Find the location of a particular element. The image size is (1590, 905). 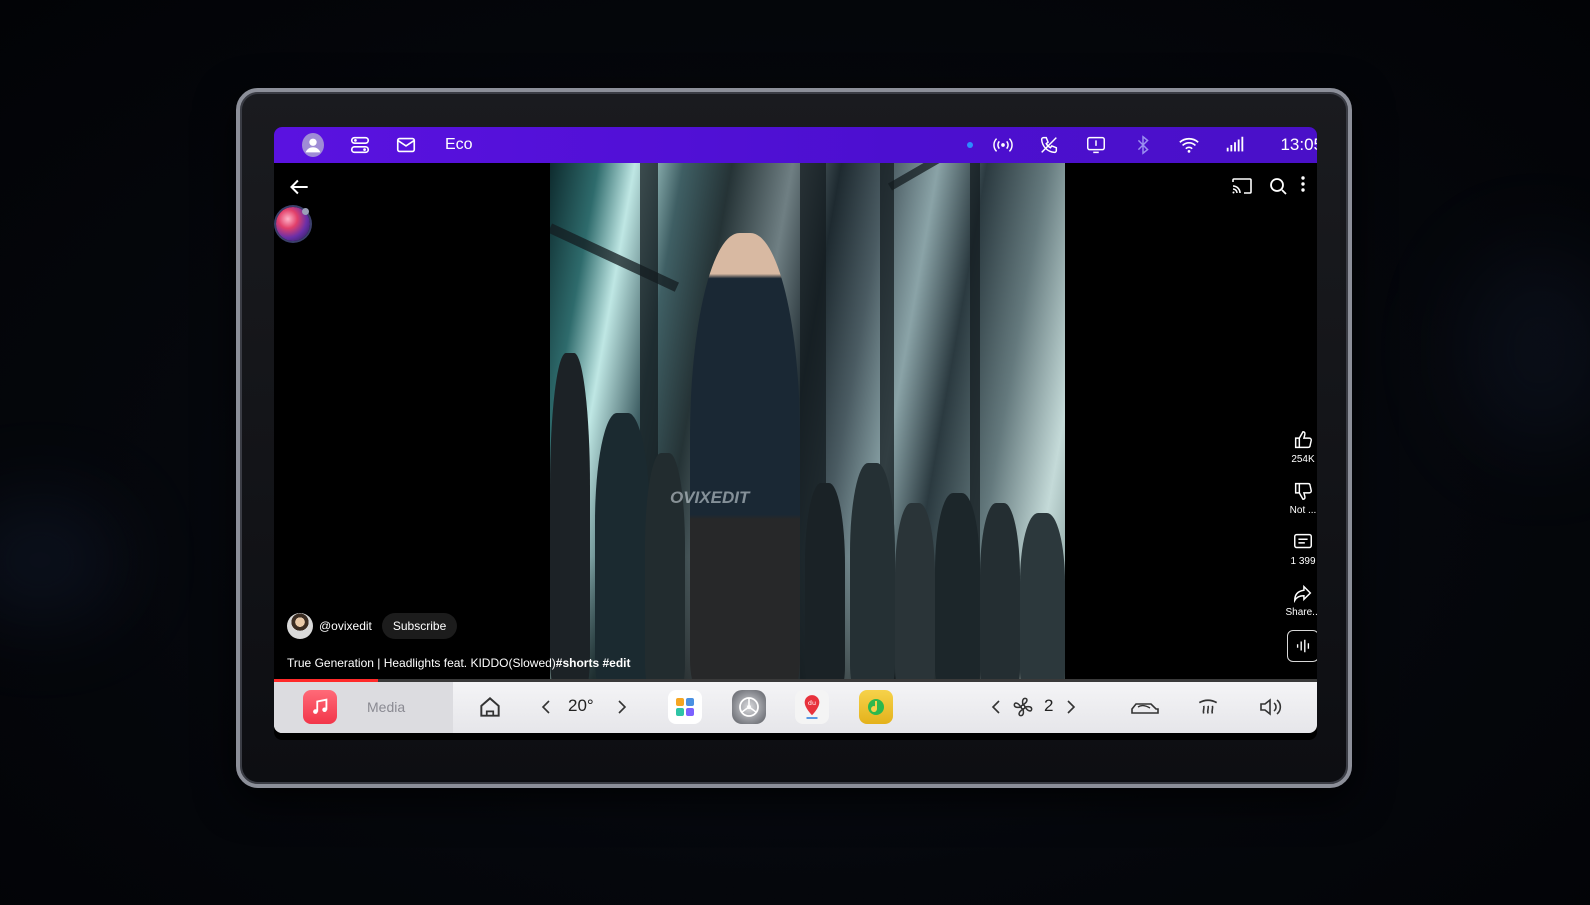

user-icon is located at coordinates (313, 145).